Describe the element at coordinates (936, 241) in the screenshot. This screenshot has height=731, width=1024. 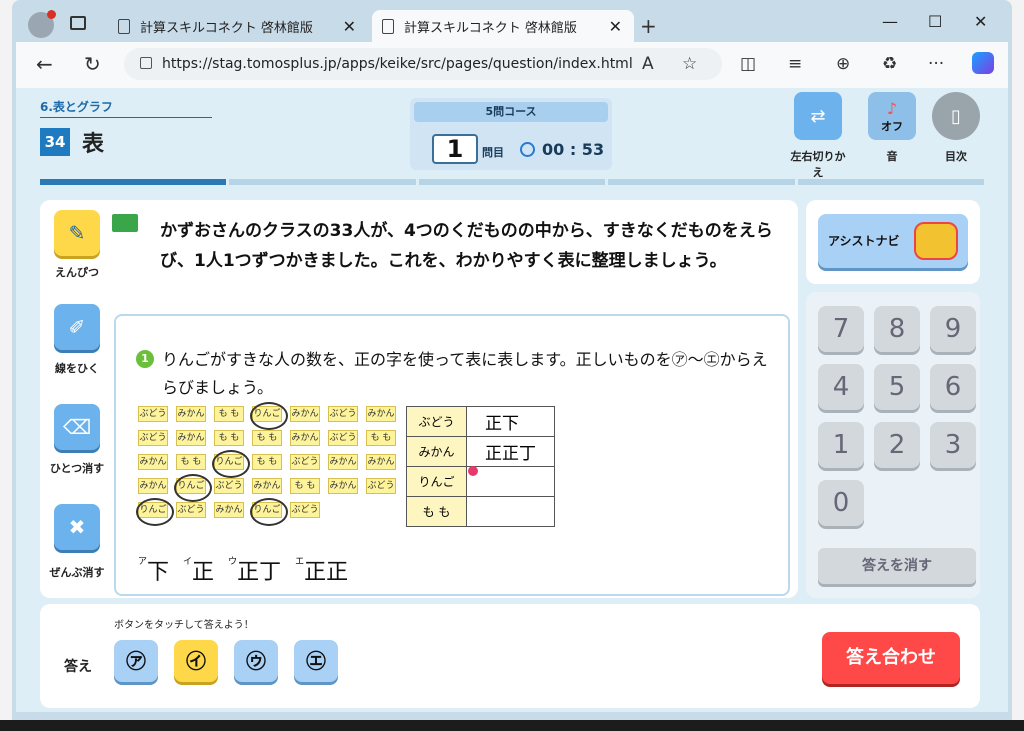
I see `cat-mascot-icon` at that location.